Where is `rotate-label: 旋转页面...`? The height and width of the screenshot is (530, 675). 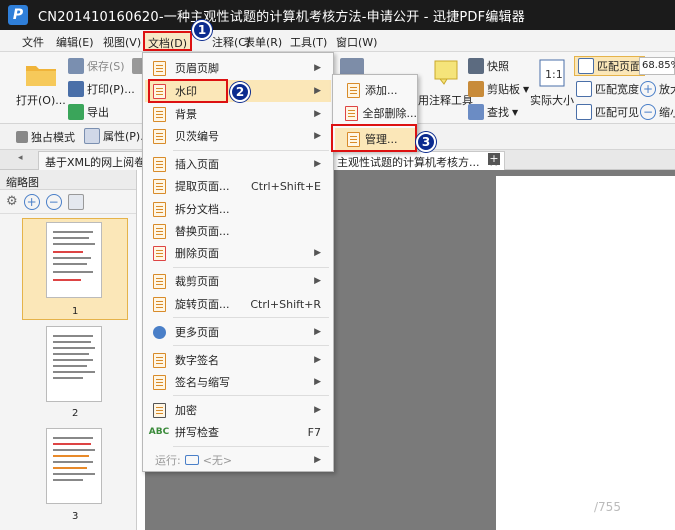
rotate-label: 旋转页面... is located at coordinates (202, 304).